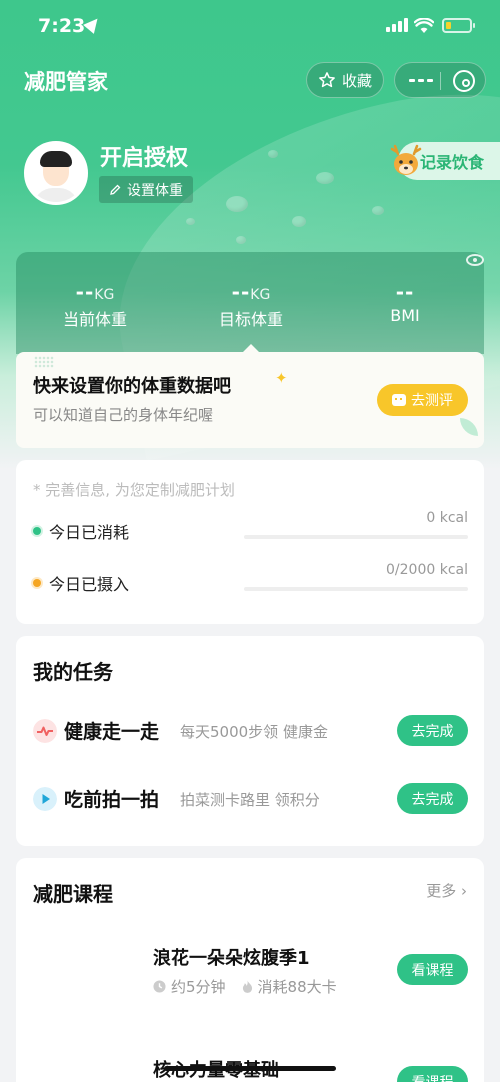  I want to click on favorite-button: 收藏, so click(345, 80).